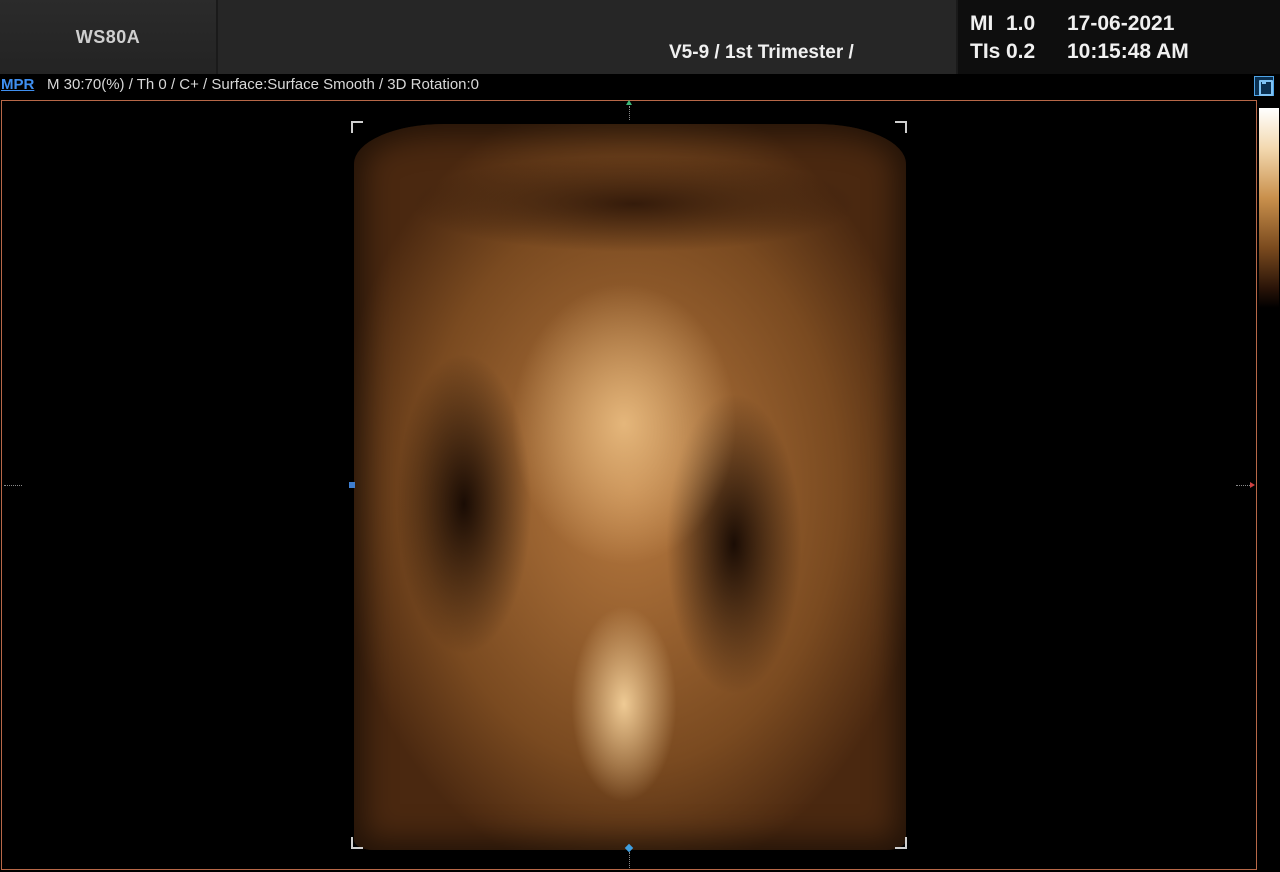 This screenshot has width=1280, height=872. What do you see at coordinates (1269, 208) in the screenshot?
I see `color-map-bar` at bounding box center [1269, 208].